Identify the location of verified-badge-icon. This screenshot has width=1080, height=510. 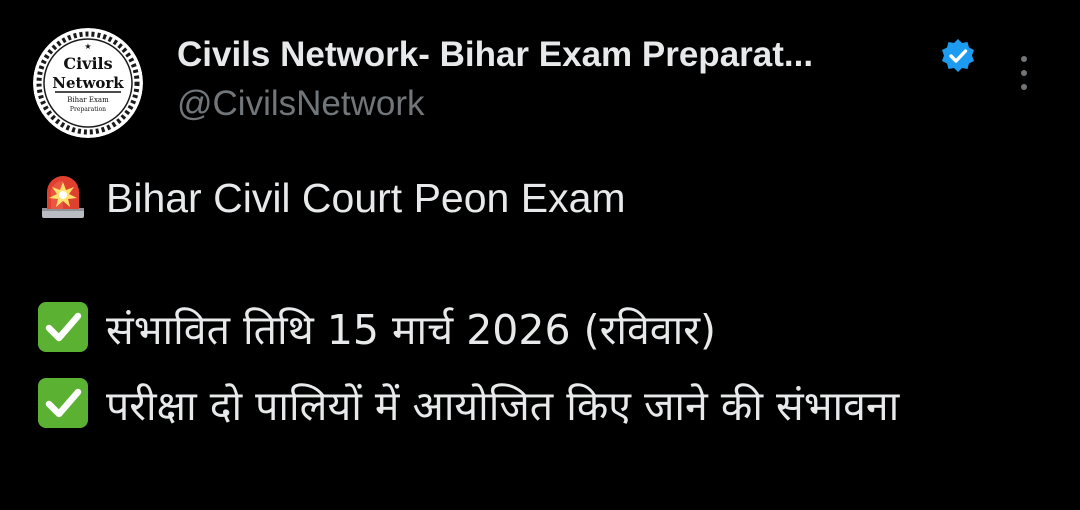
(958, 56).